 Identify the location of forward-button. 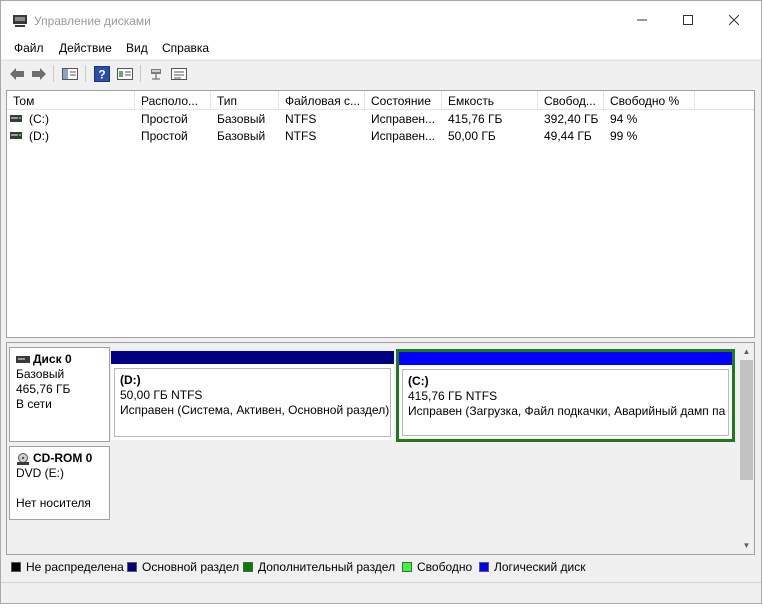
(39, 73).